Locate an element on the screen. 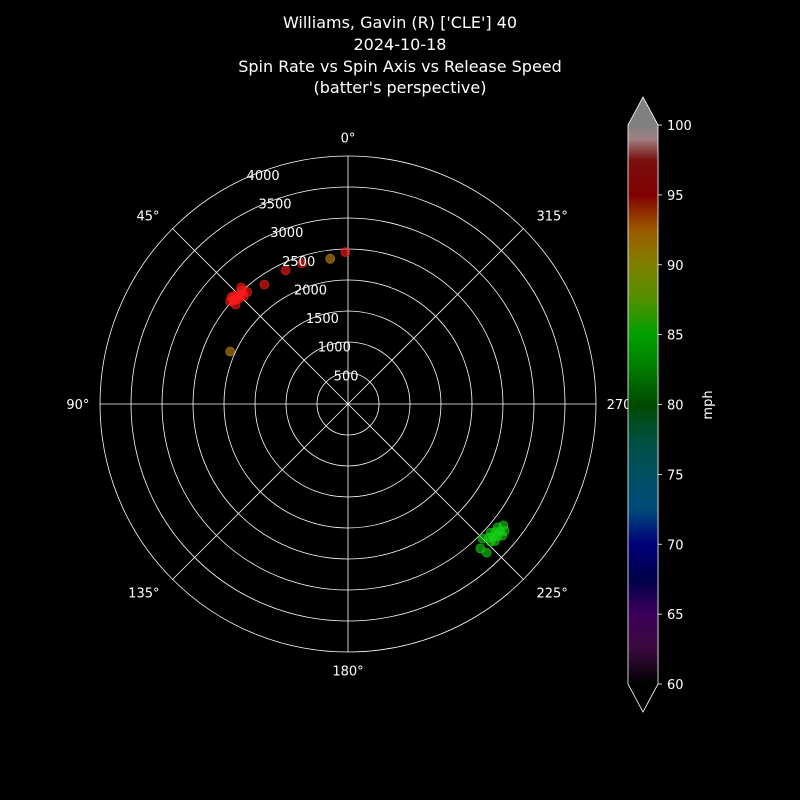 This screenshot has height=800, width=800. r-tick-label: 3000 is located at coordinates (286, 233).